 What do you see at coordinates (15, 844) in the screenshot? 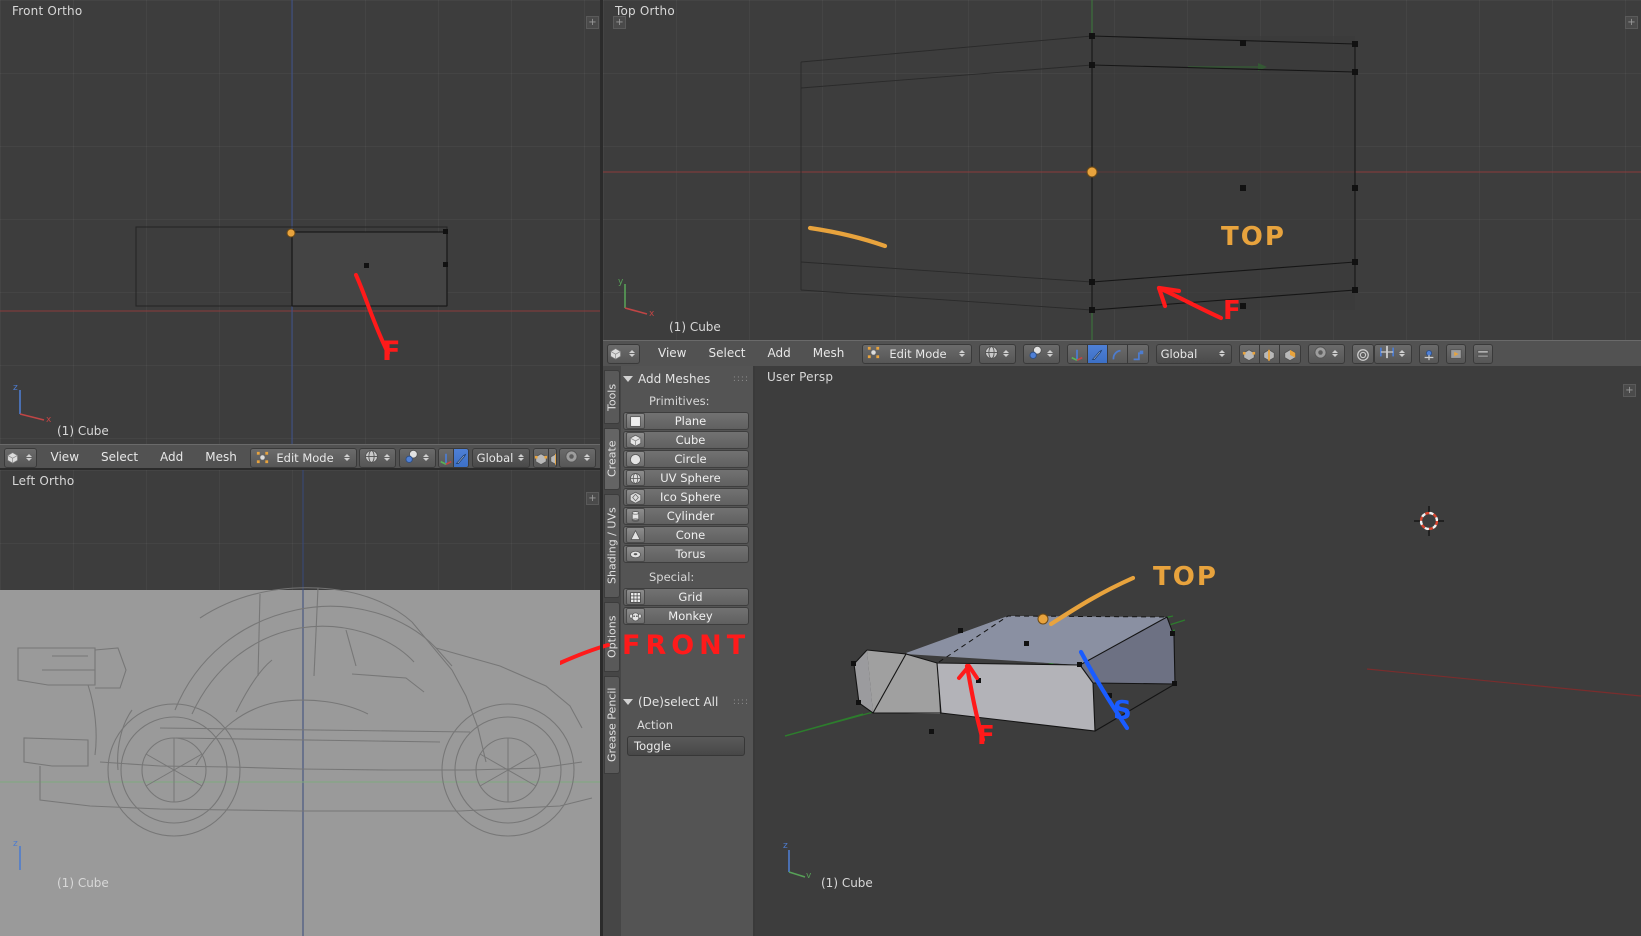
I see `svg-text: z` at bounding box center [15, 844].